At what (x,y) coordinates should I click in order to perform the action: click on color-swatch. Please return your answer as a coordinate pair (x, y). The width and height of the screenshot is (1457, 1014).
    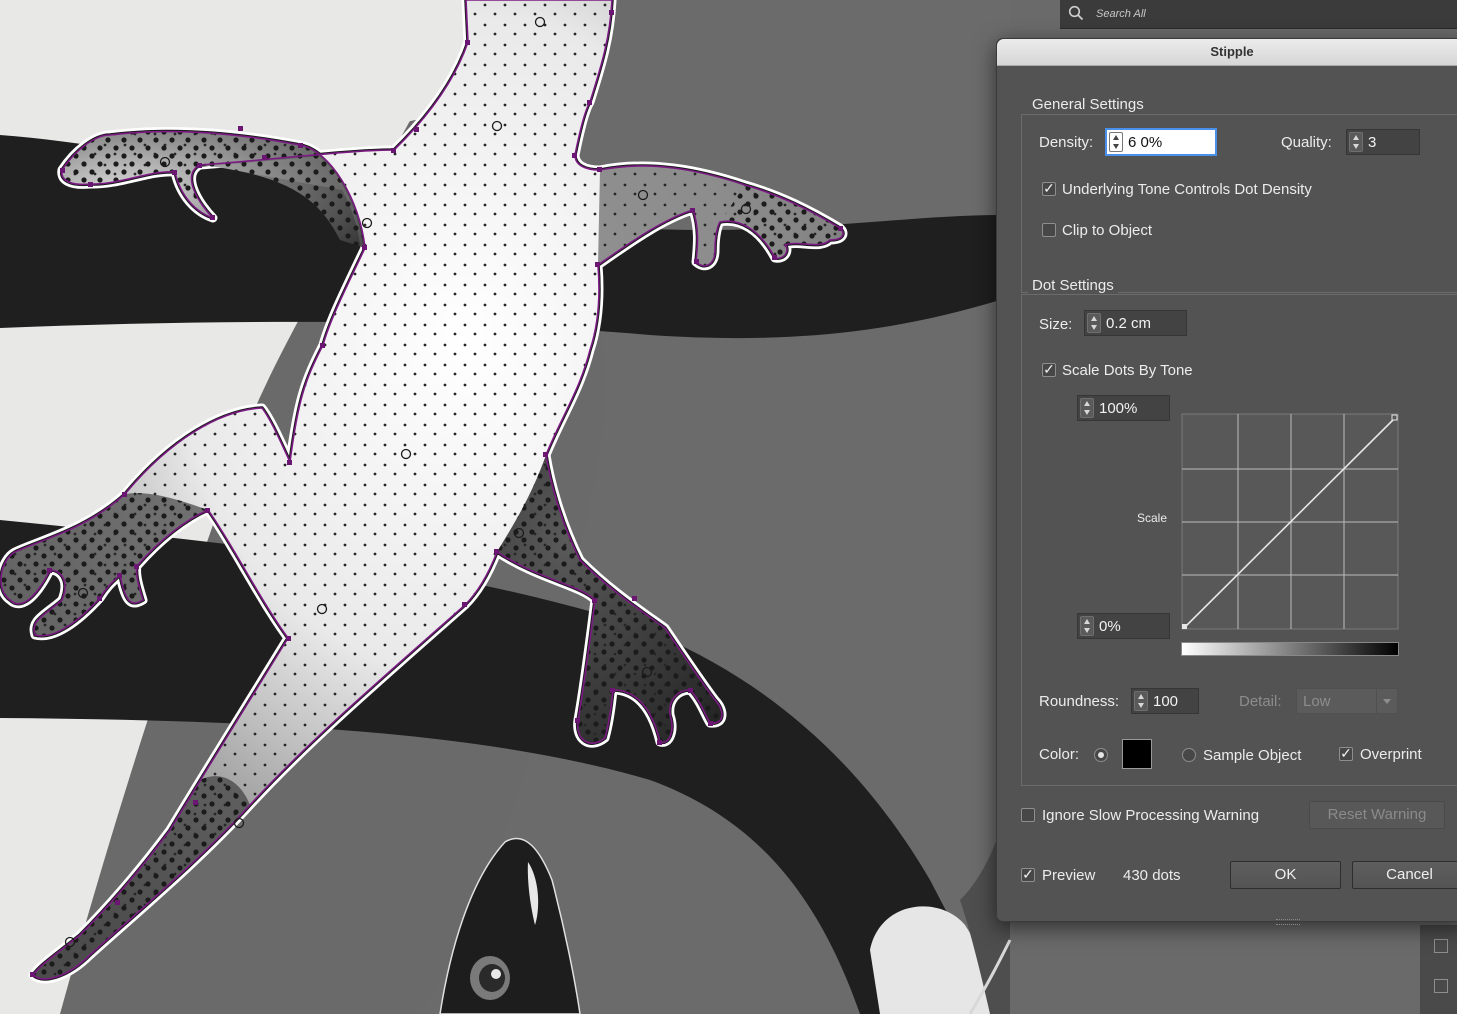
    Looking at the image, I should click on (1137, 754).